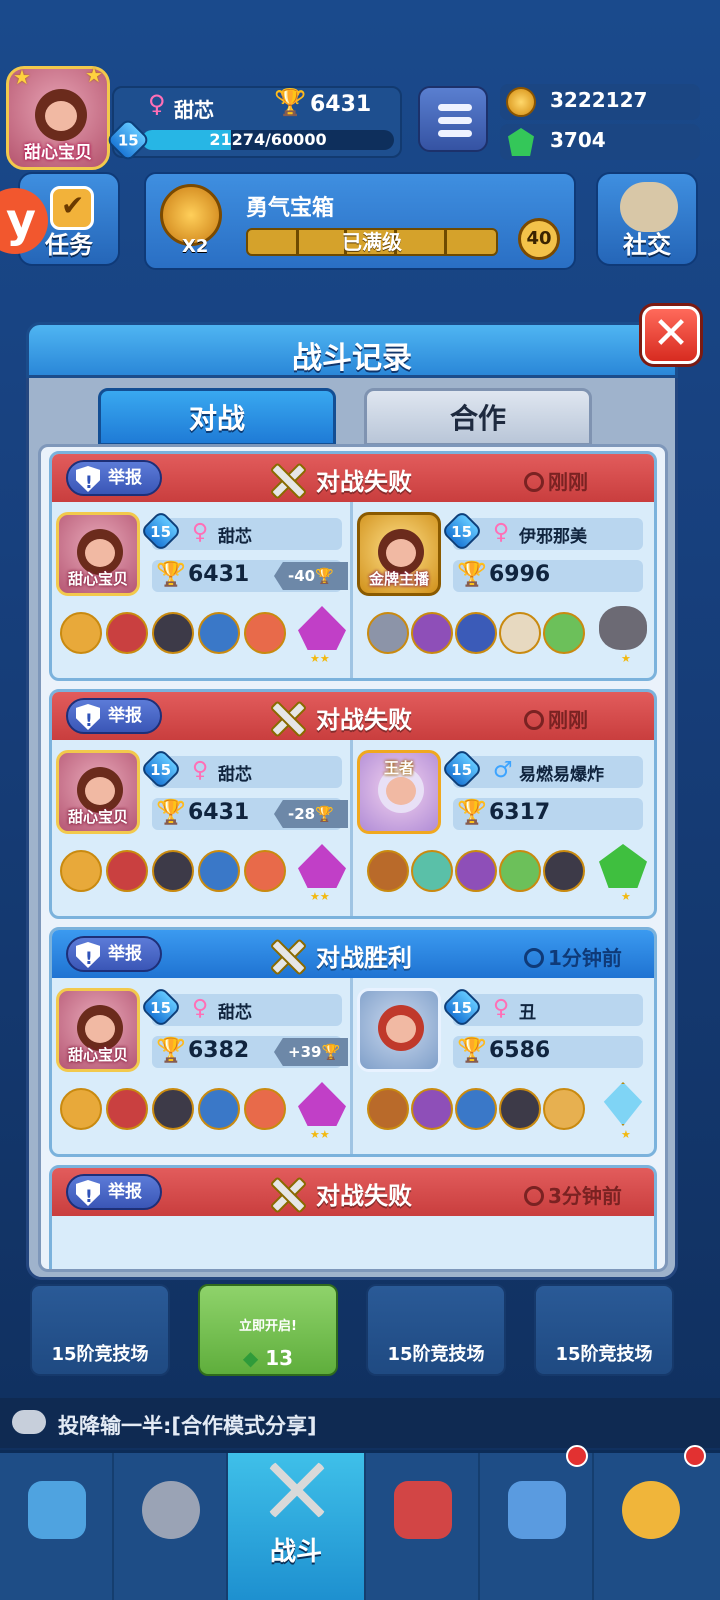 The image size is (720, 1600). Describe the element at coordinates (399, 1030) in the screenshot. I see `opponent-avatar` at that location.